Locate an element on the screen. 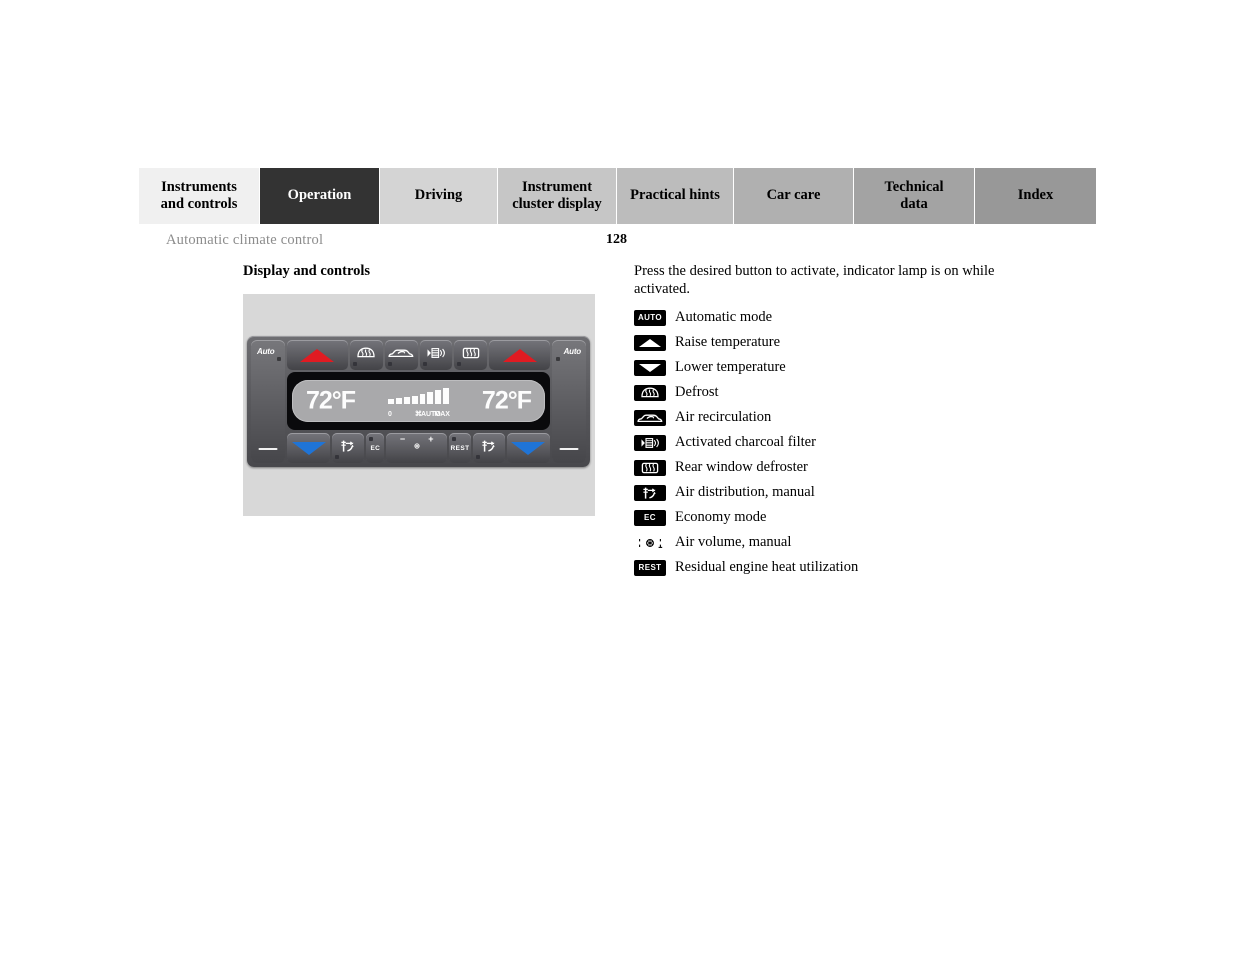 The height and width of the screenshot is (954, 1235). ec-label: EC is located at coordinates (375, 448).